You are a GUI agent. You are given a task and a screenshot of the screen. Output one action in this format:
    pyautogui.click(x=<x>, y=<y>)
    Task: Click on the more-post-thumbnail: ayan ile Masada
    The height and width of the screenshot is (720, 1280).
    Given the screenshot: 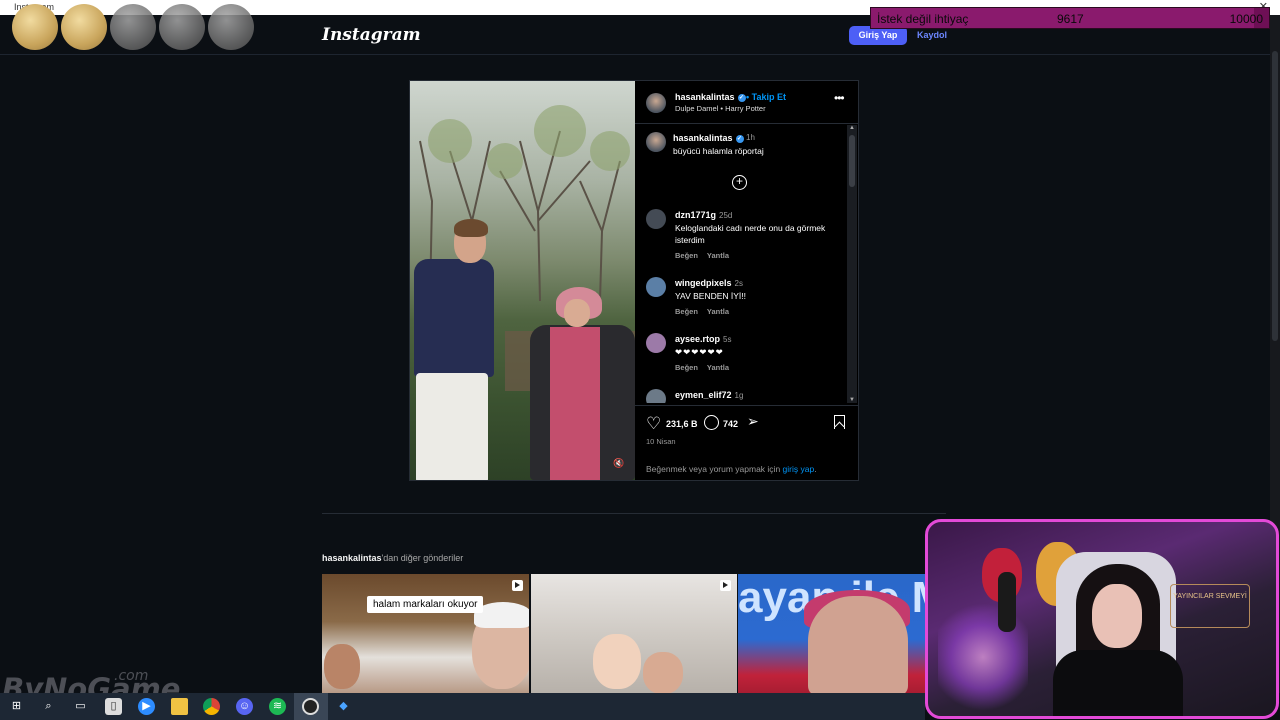 What is the action you would take?
    pyautogui.click(x=831, y=633)
    